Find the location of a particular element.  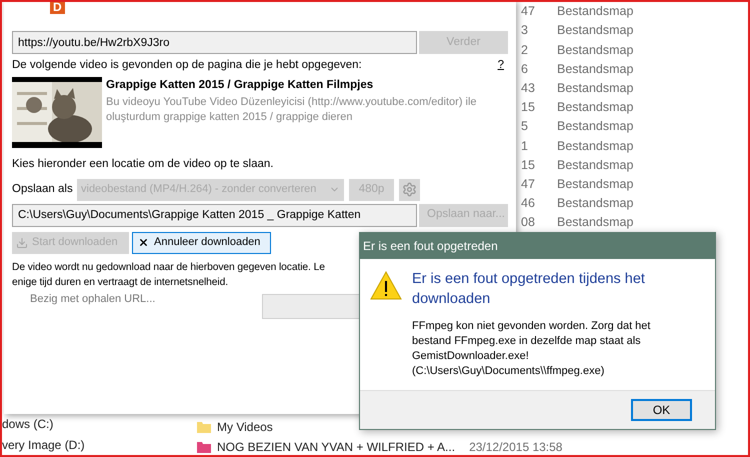

date-cell-text: 08 is located at coordinates (528, 223).